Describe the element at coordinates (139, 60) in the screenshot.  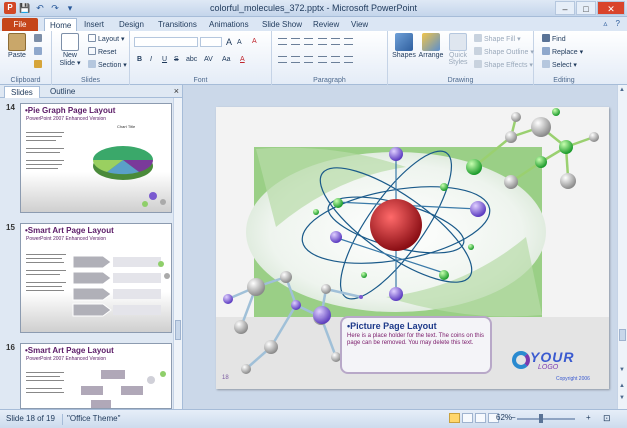
I see `bold-button: B` at that location.